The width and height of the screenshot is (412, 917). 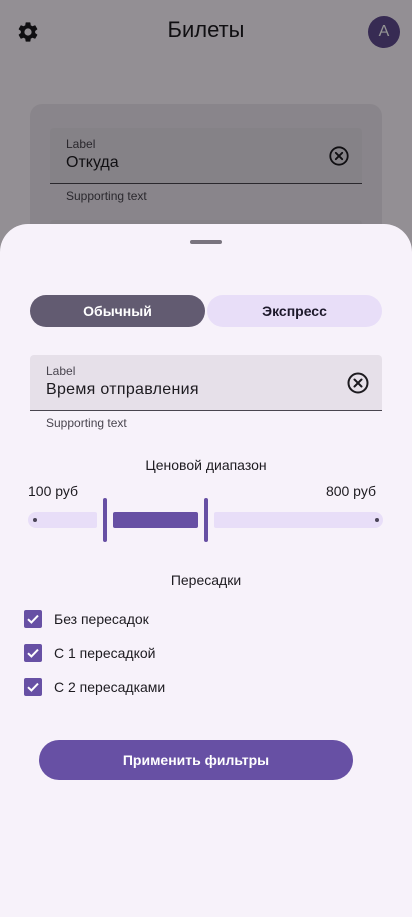 I want to click on departure-time-value: Время отправления, so click(x=122, y=389).